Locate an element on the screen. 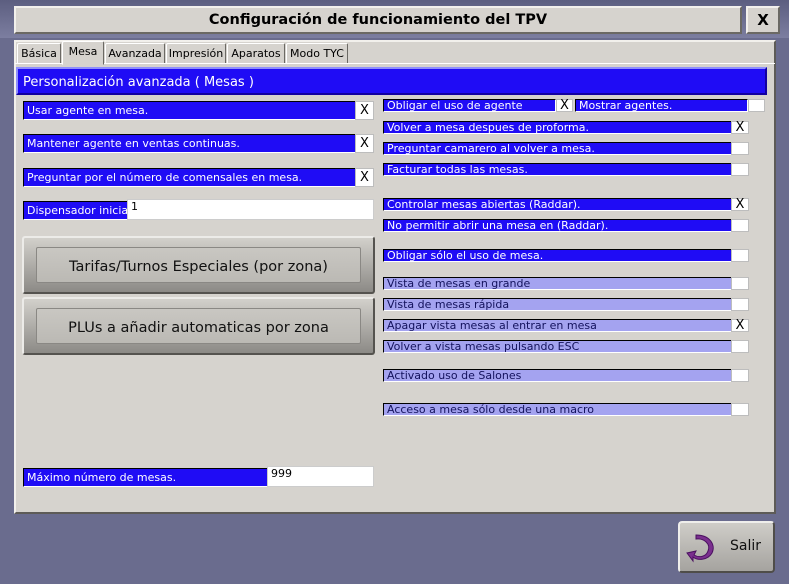 This screenshot has width=789, height=584. tab-basica: Básica is located at coordinates (39, 53).